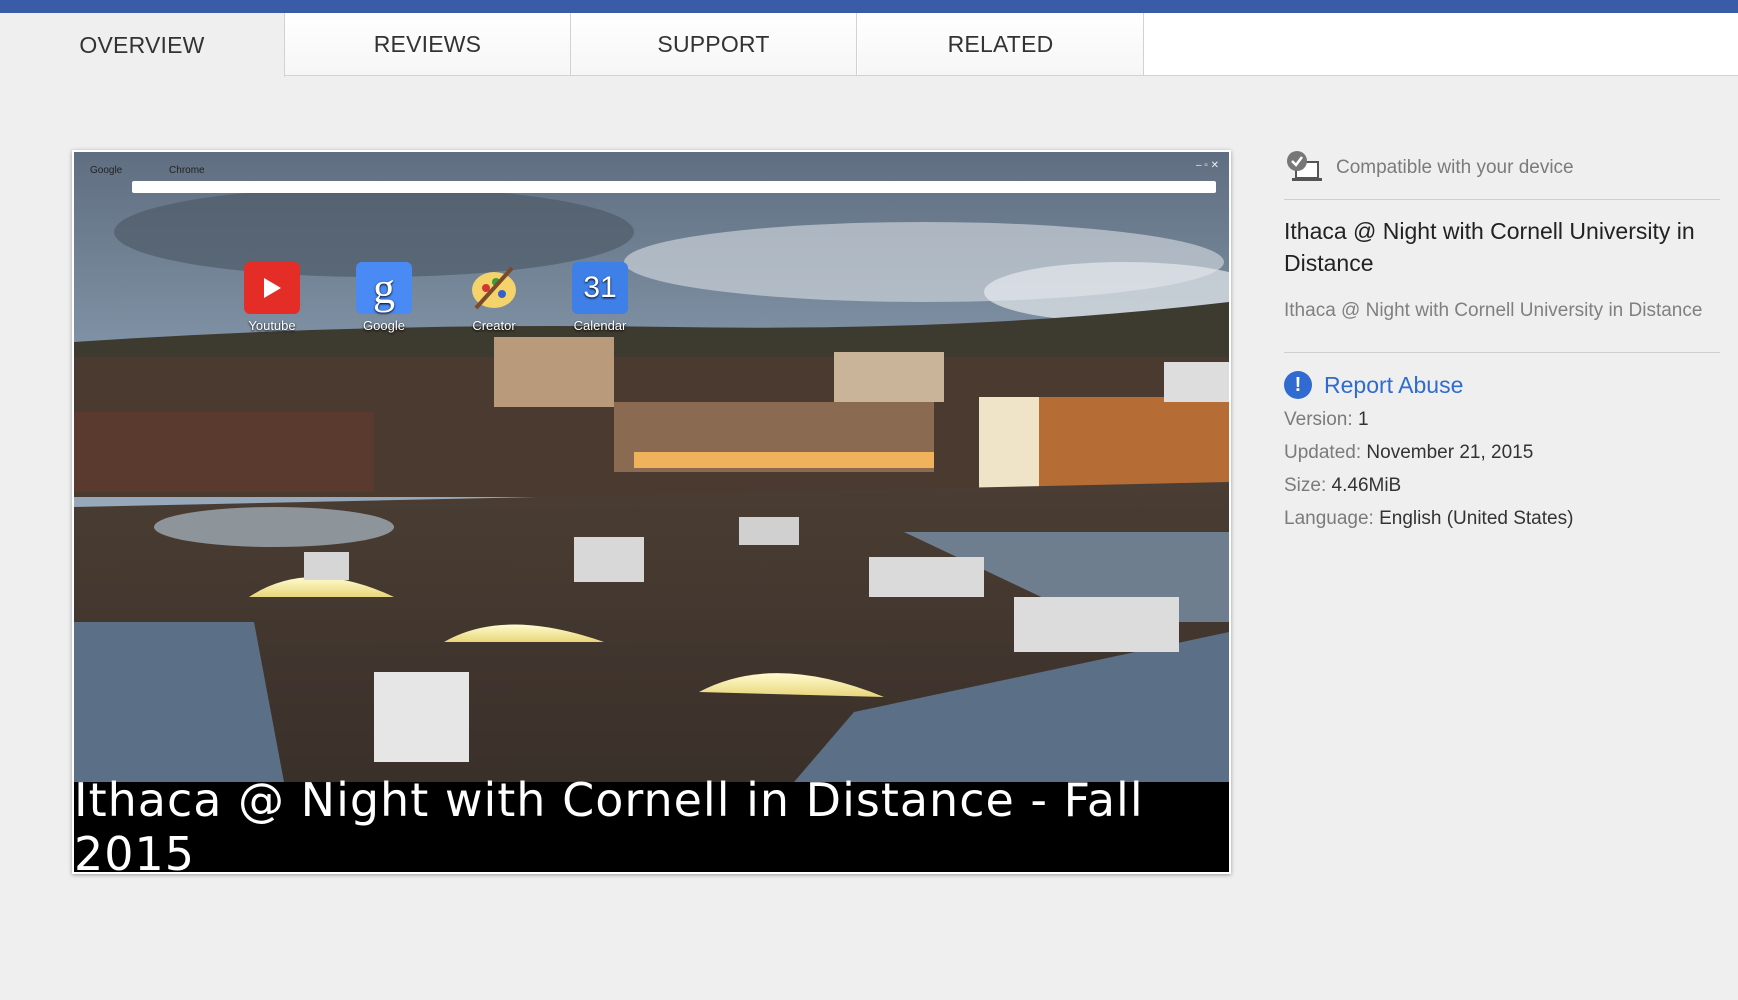 The height and width of the screenshot is (1000, 1738). I want to click on app-label: Youtube, so click(272, 325).